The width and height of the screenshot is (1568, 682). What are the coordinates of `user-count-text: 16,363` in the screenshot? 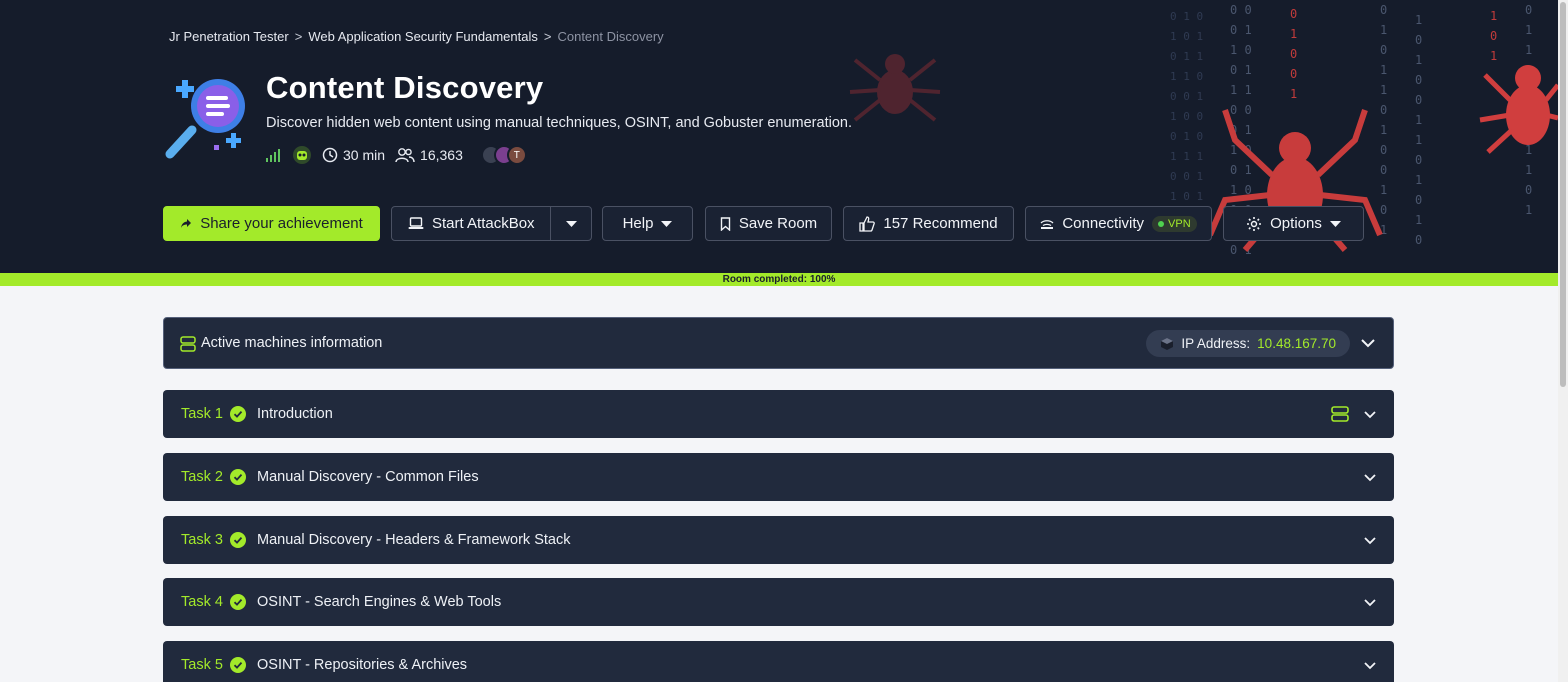 It's located at (441, 155).